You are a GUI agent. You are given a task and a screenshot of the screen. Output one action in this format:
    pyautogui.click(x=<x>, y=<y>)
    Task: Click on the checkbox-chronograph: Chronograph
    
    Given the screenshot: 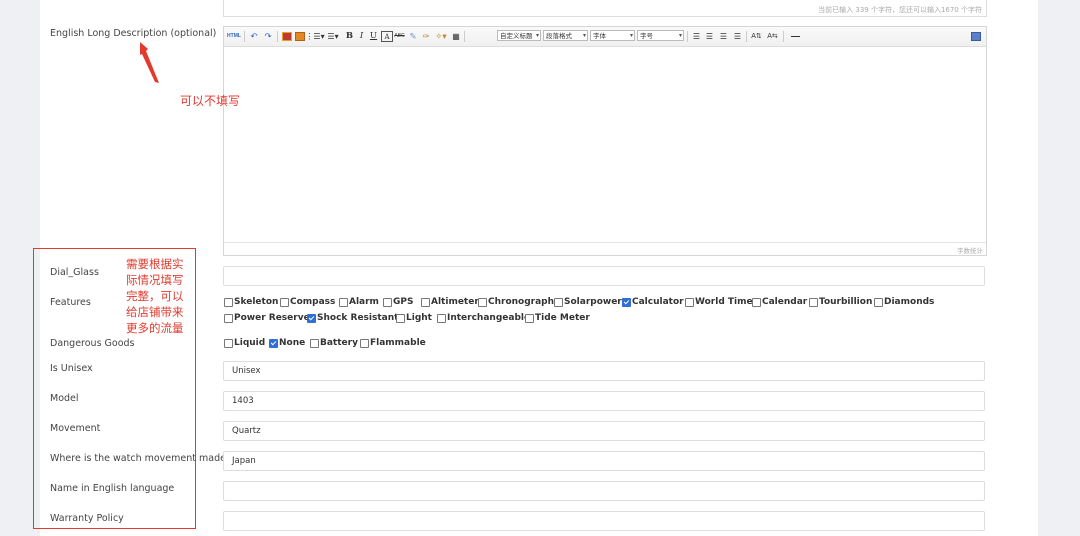 What is the action you would take?
    pyautogui.click(x=516, y=302)
    